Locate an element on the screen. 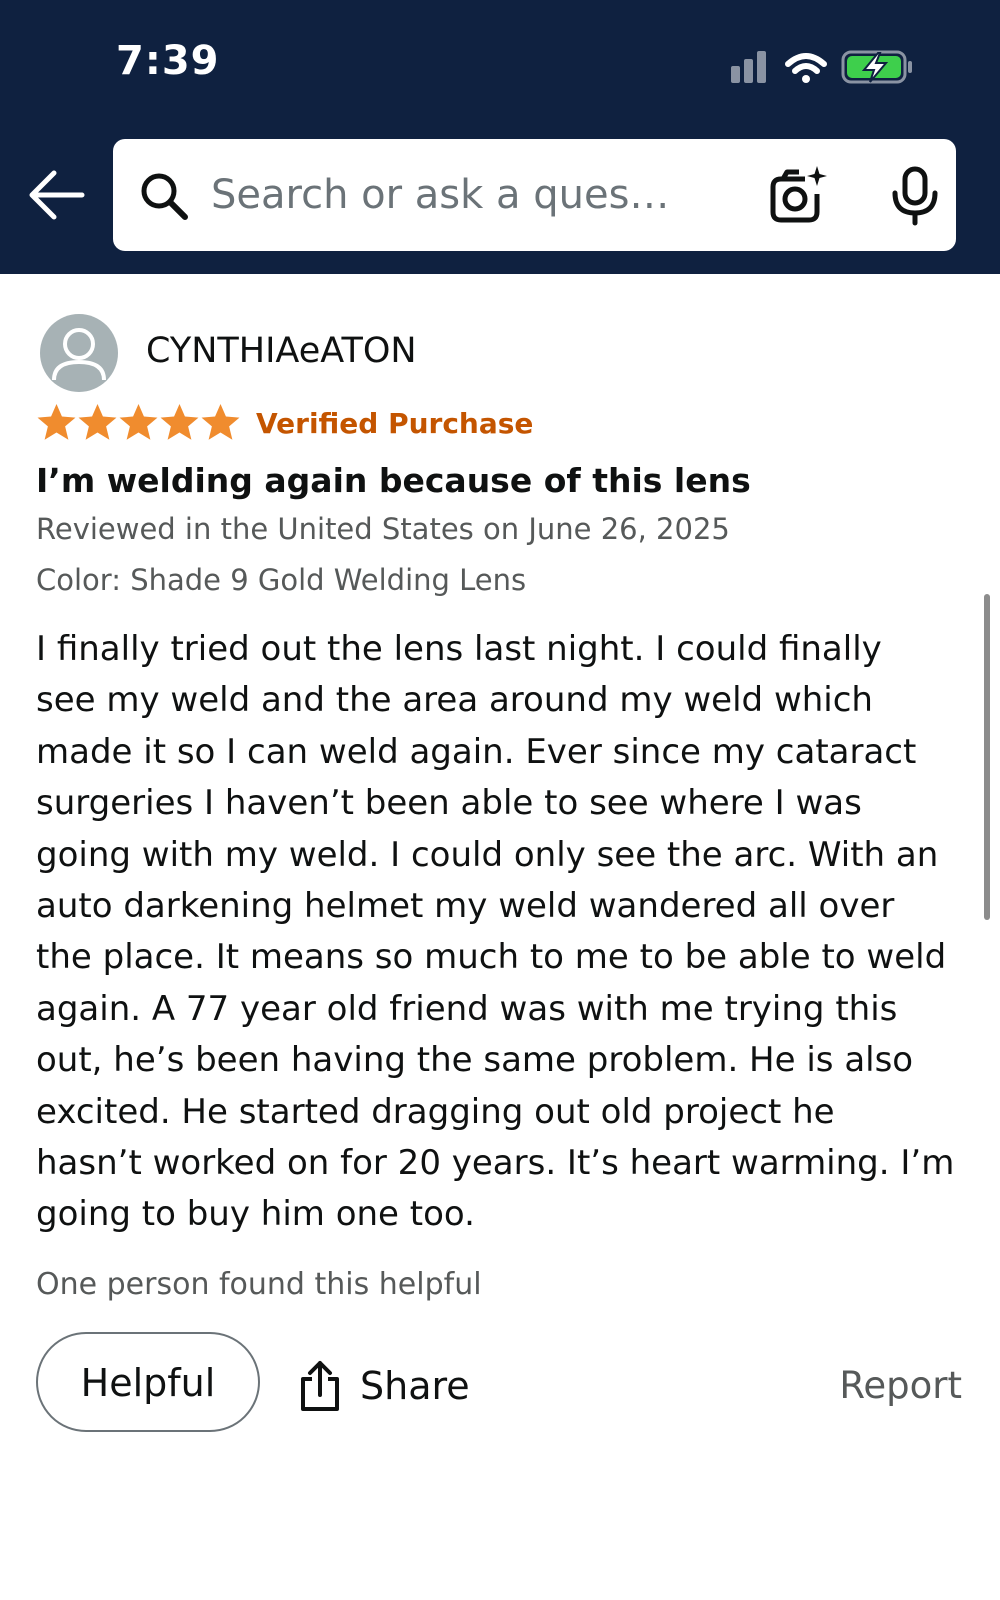  helpful-button: Helpful is located at coordinates (148, 1382).